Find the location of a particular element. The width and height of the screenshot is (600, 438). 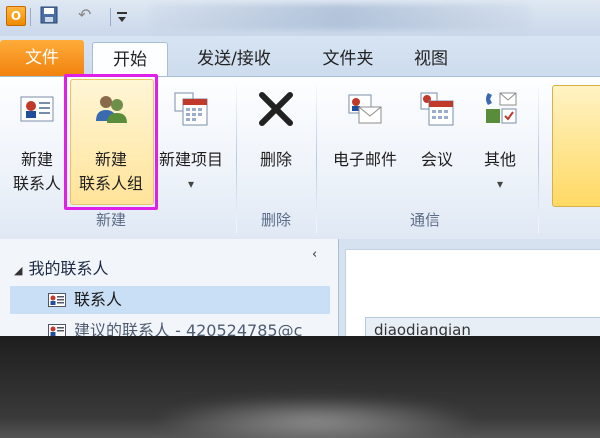

expand-triangle-icon: ◢ is located at coordinates (18, 270).